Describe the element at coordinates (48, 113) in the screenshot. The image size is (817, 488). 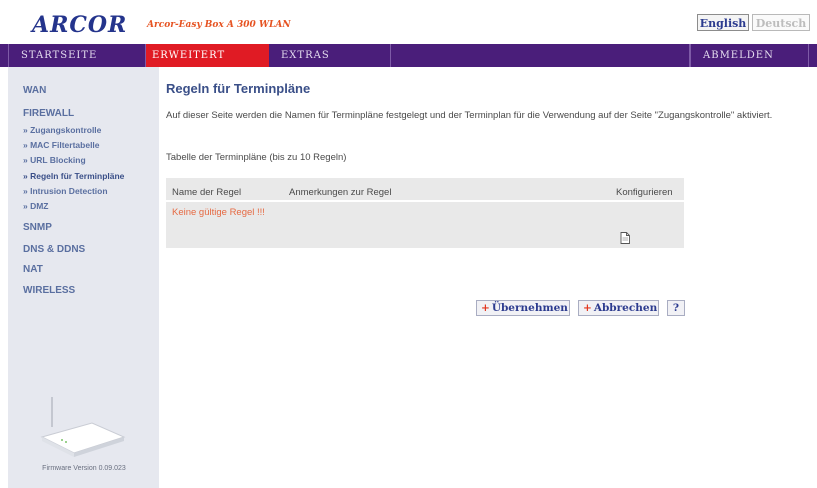
I see `sidebar-item-firewall: FIREWALL` at that location.